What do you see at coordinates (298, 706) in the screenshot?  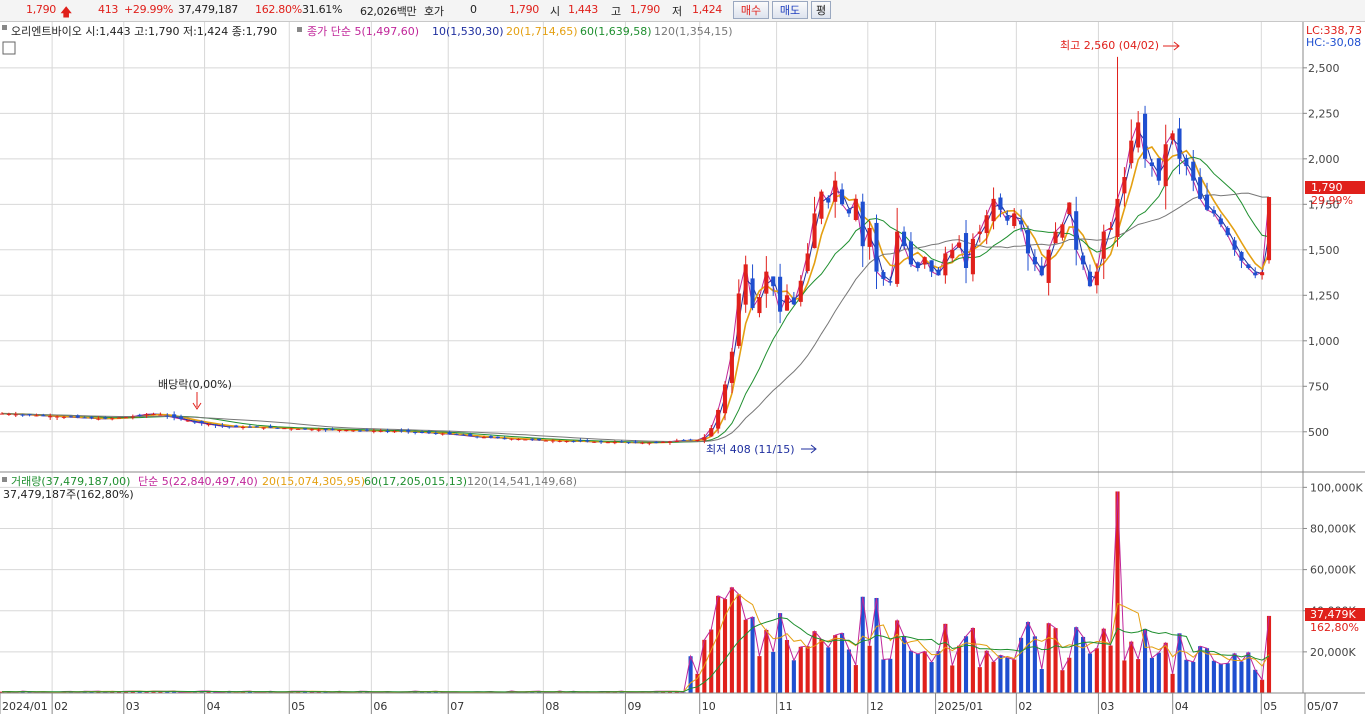 I see `x-tick-label: 05` at bounding box center [298, 706].